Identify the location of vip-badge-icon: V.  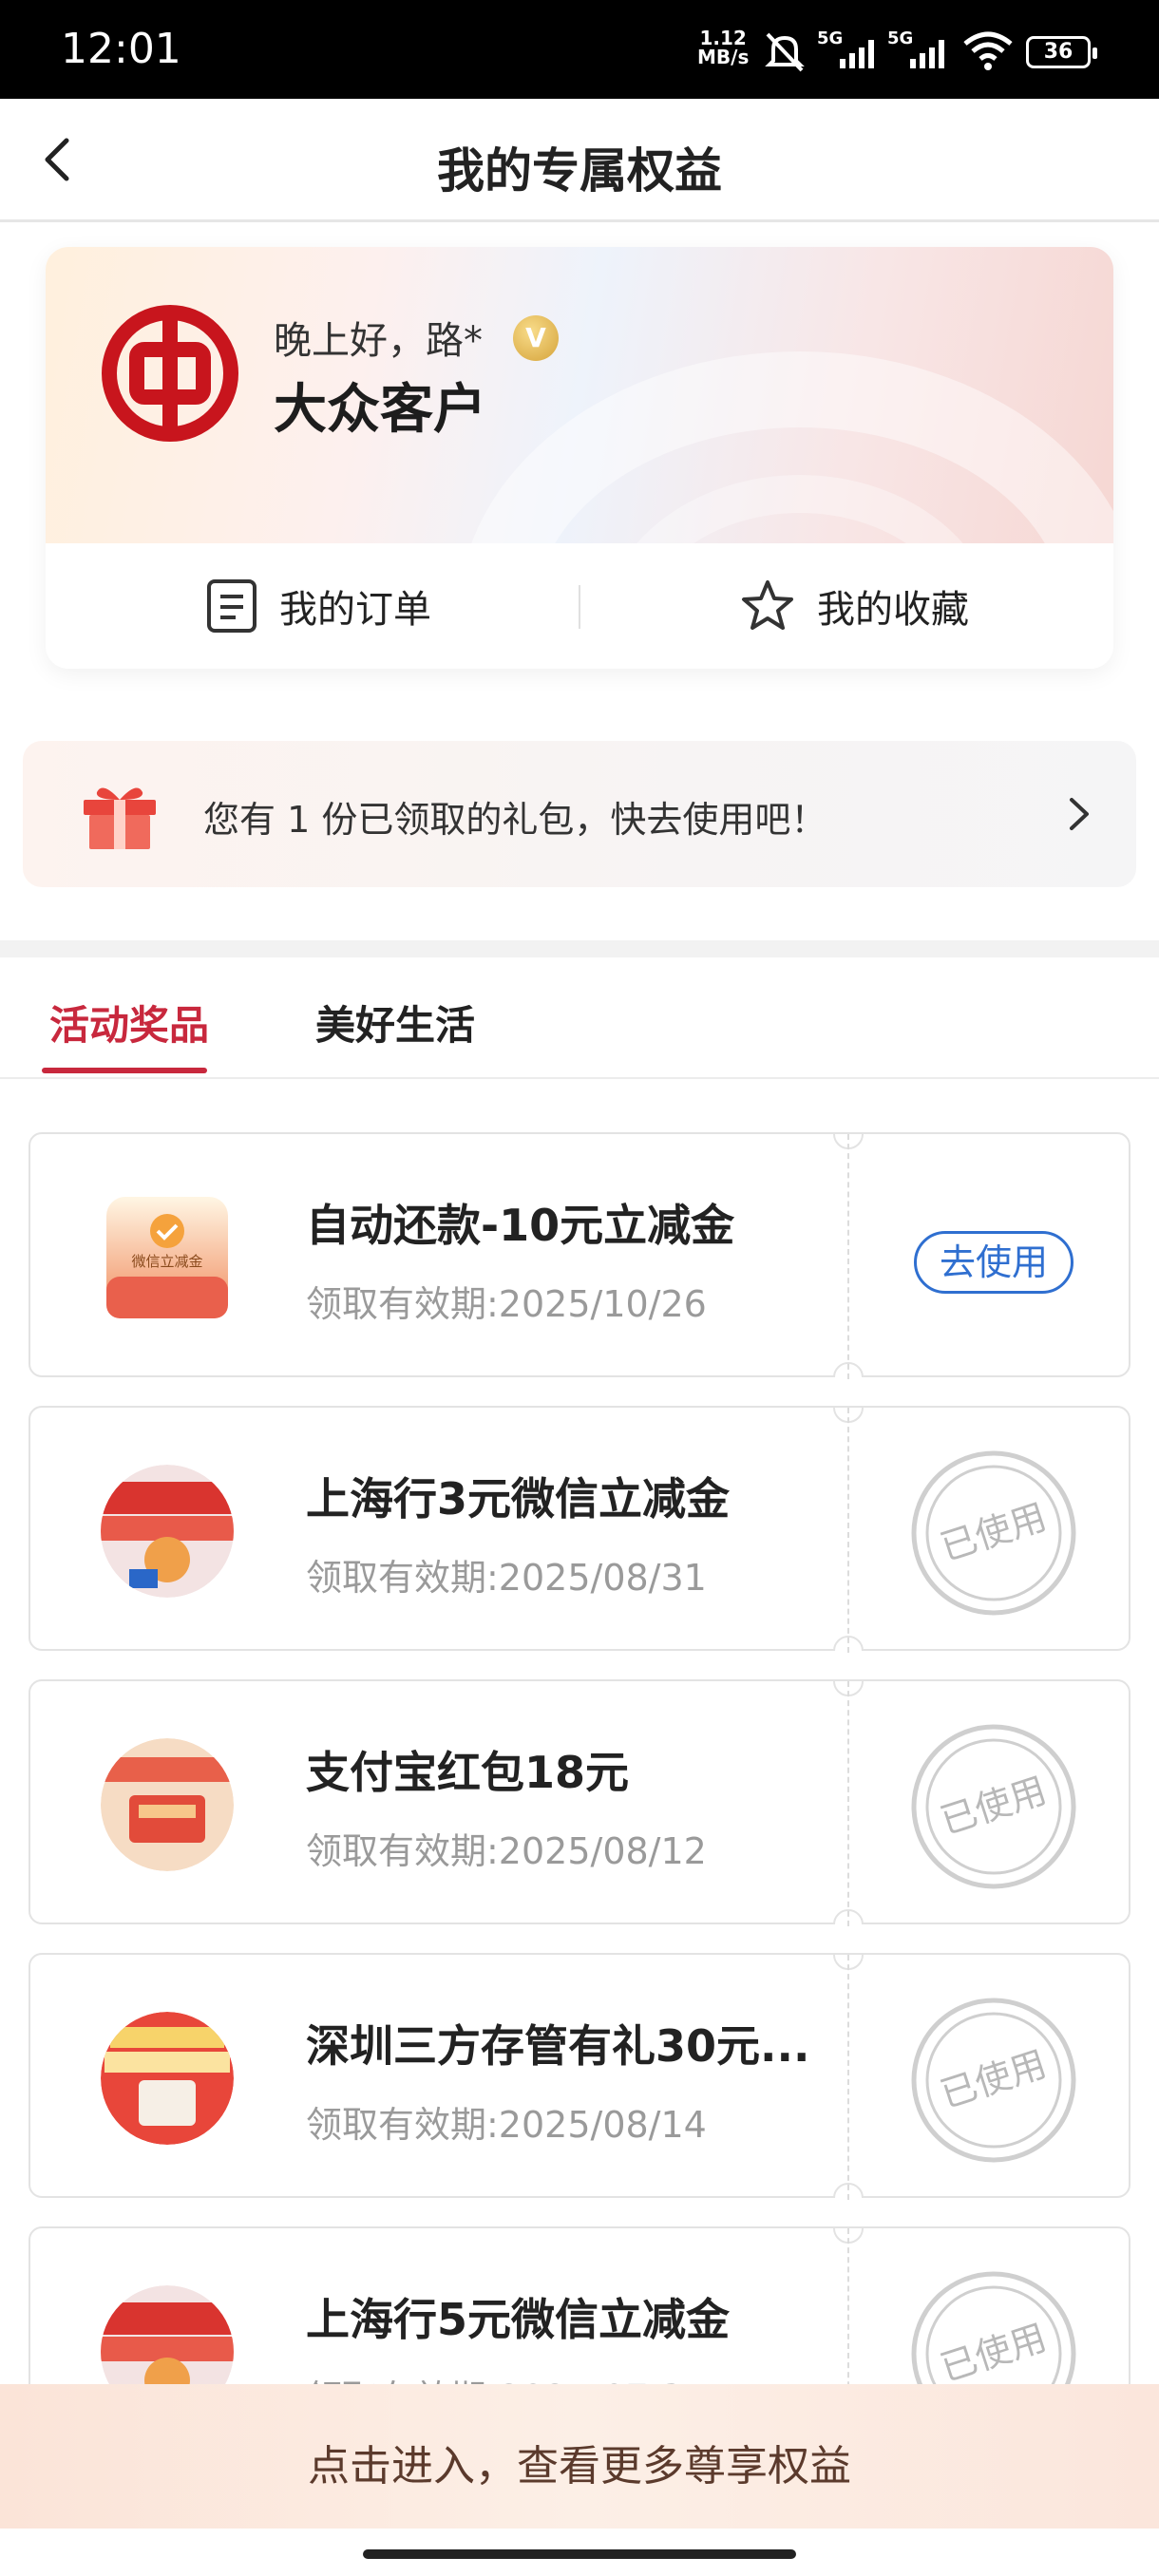
(536, 338).